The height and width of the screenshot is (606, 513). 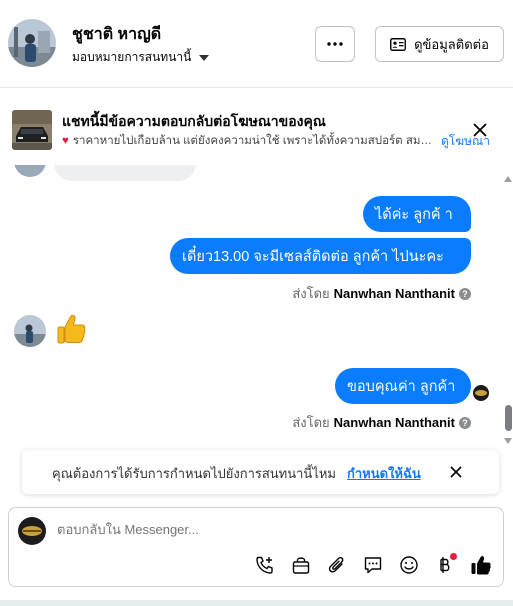 I want to click on composer-toolbar, so click(x=373, y=565).